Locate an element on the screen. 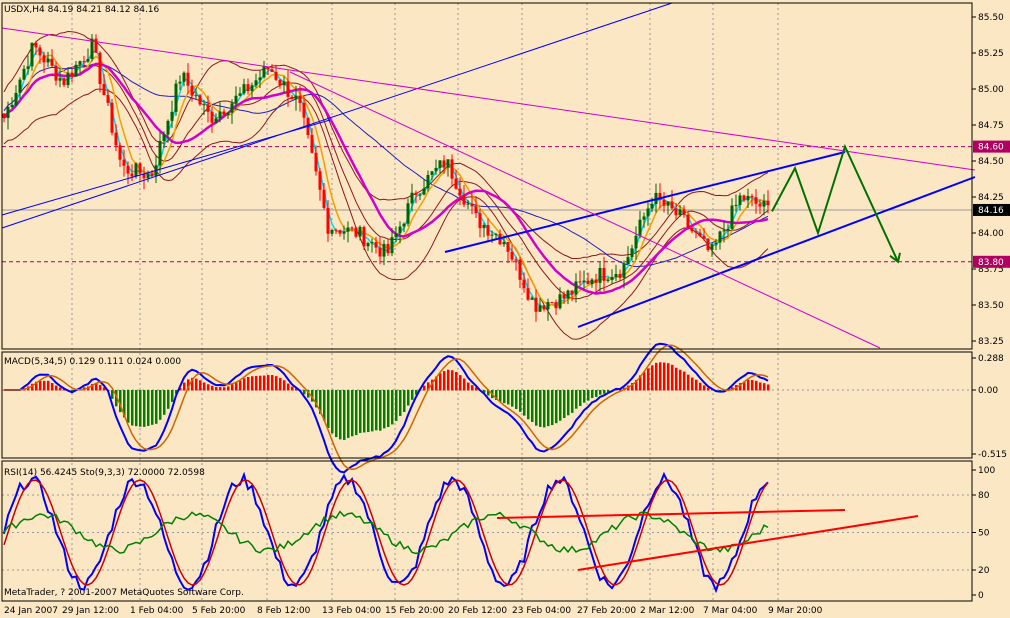 The image size is (1010, 618). price-tick-label: 85.25 is located at coordinates (991, 54).